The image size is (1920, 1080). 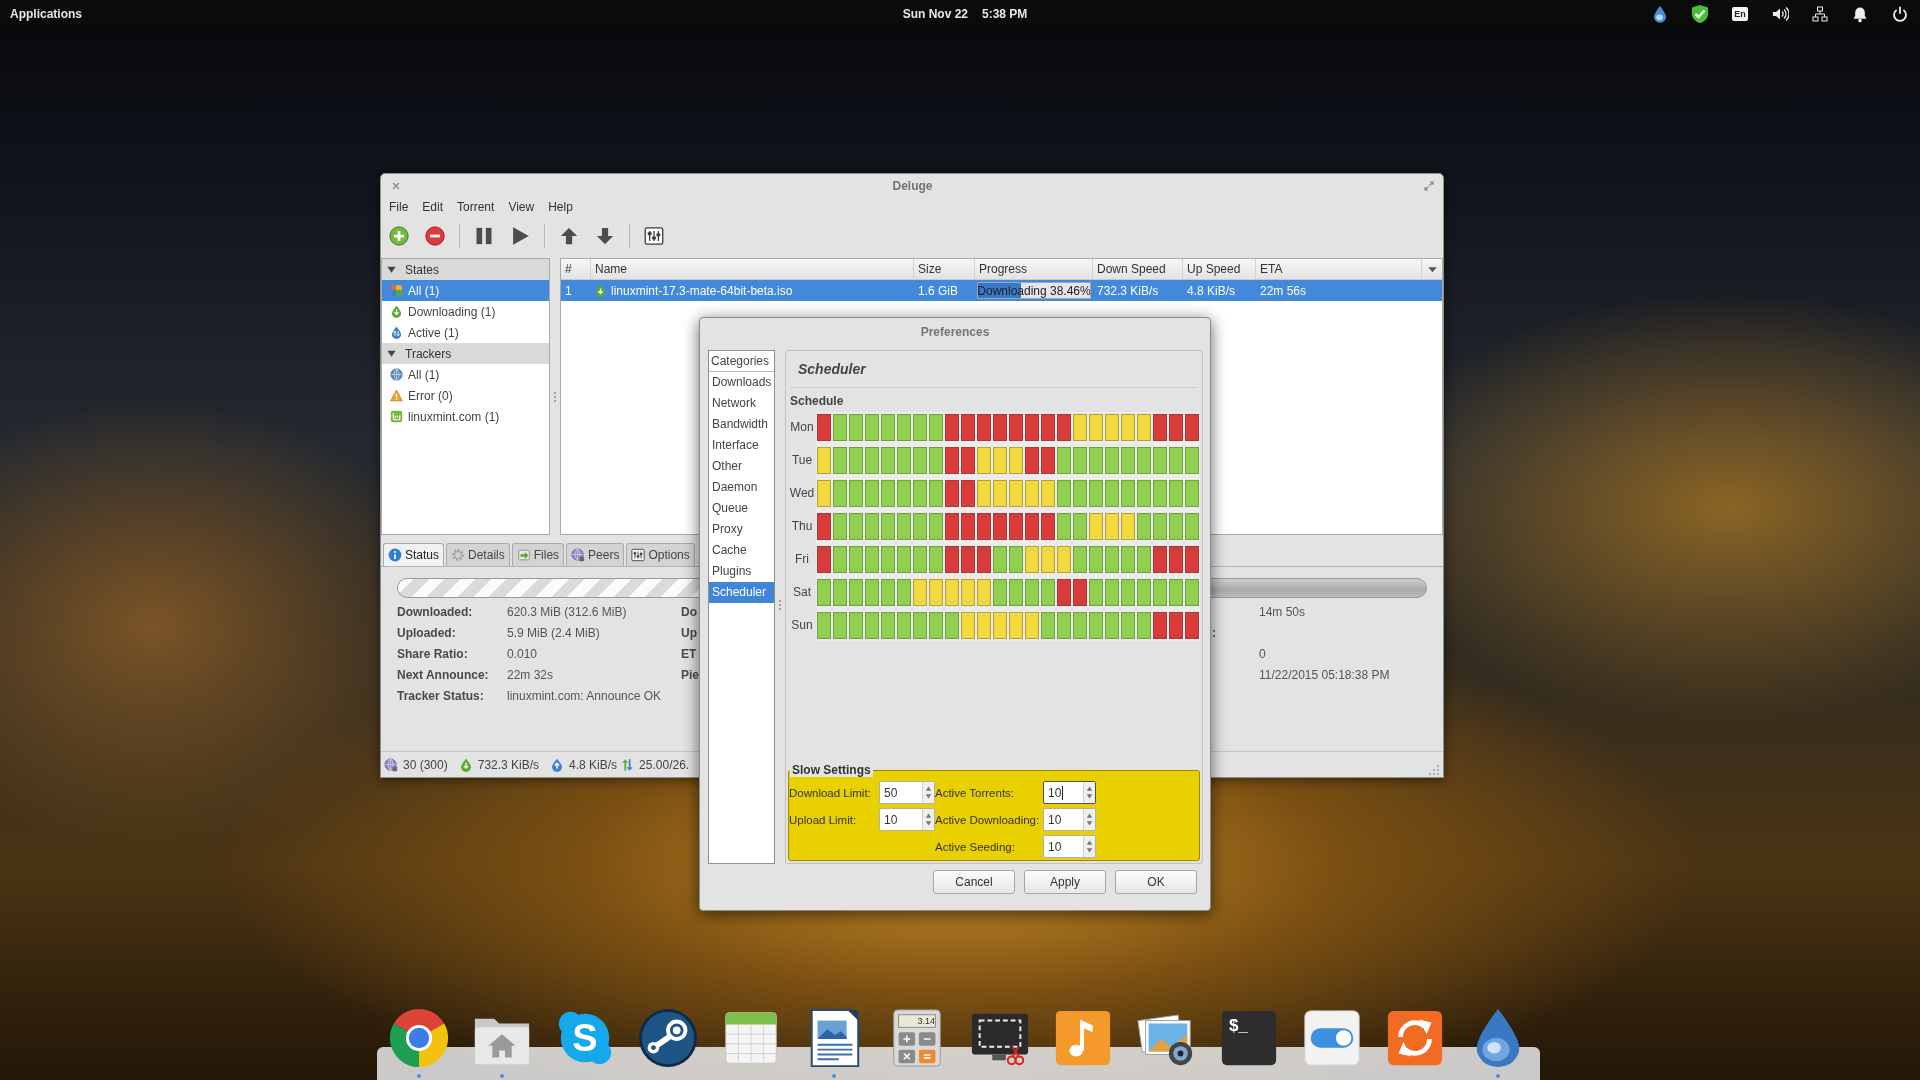 What do you see at coordinates (435, 236) in the screenshot?
I see `minus-circle-icon` at bounding box center [435, 236].